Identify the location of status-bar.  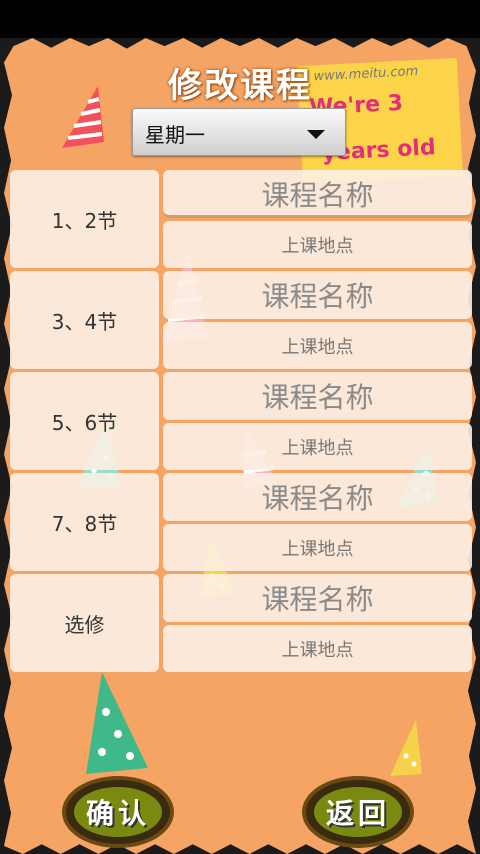
(240, 19).